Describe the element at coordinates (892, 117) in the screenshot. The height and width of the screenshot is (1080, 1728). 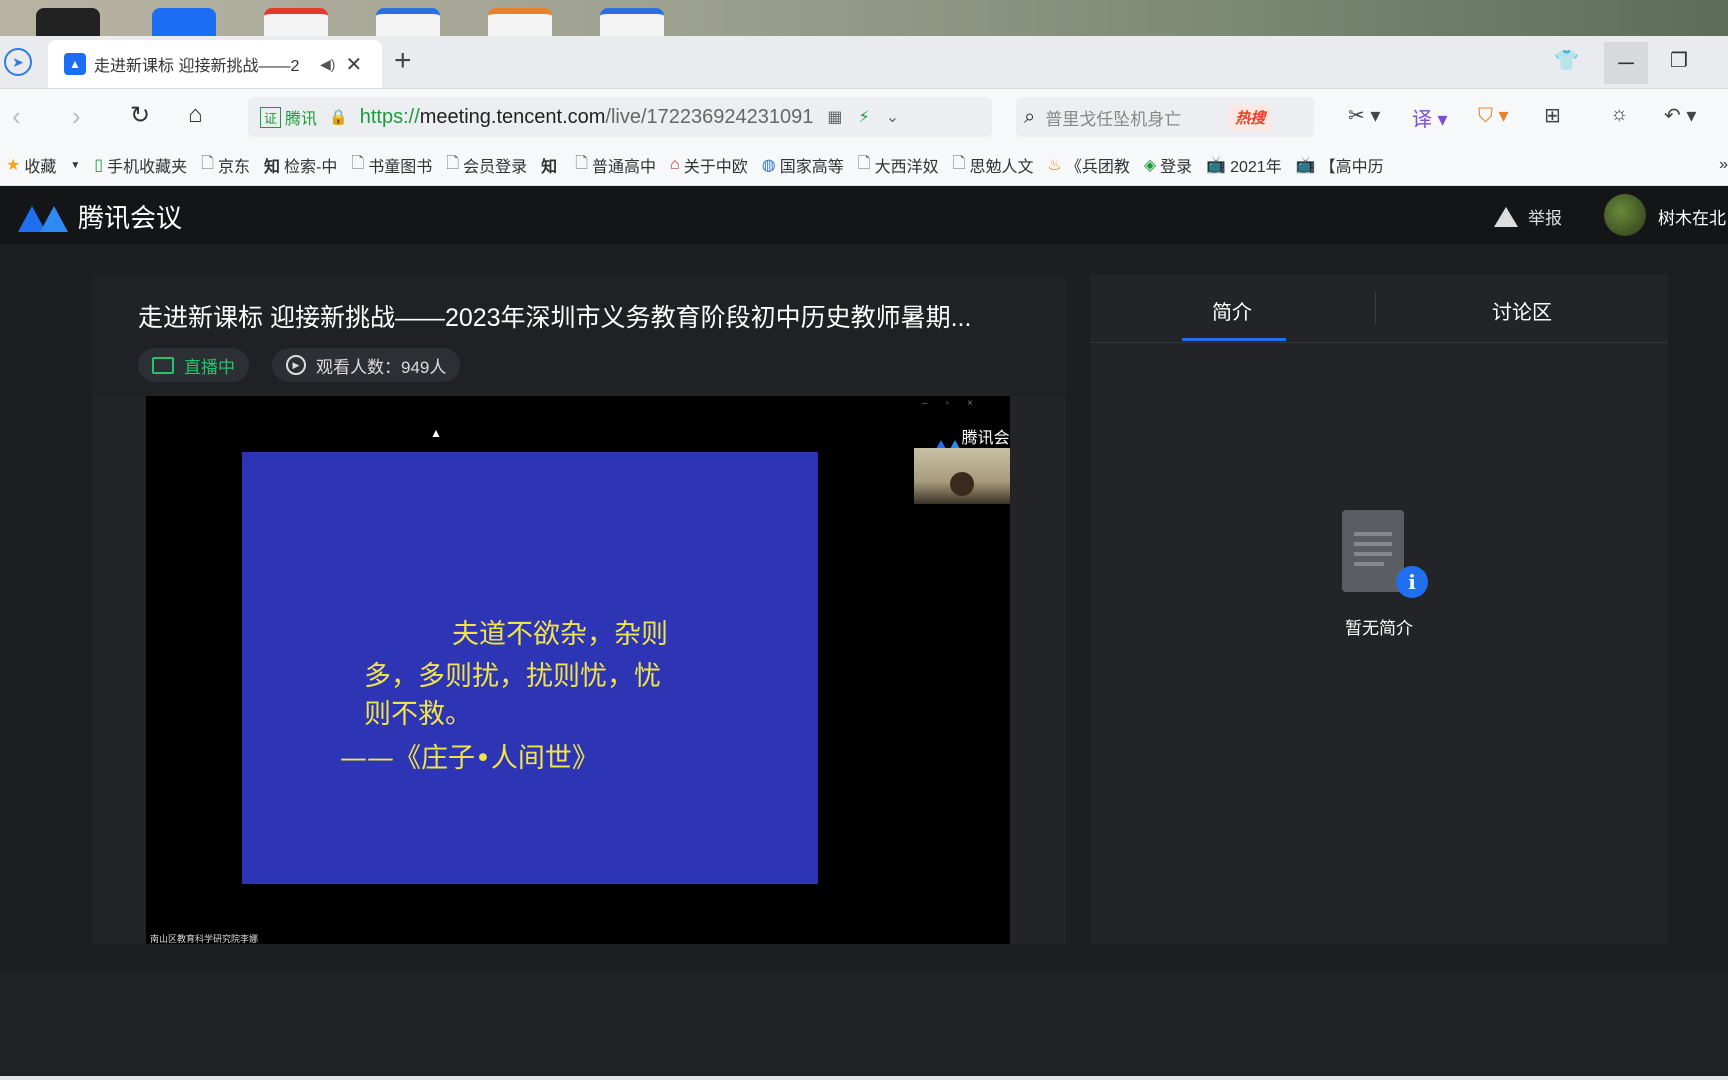
I see `chevron-down-icon: ⌄` at that location.